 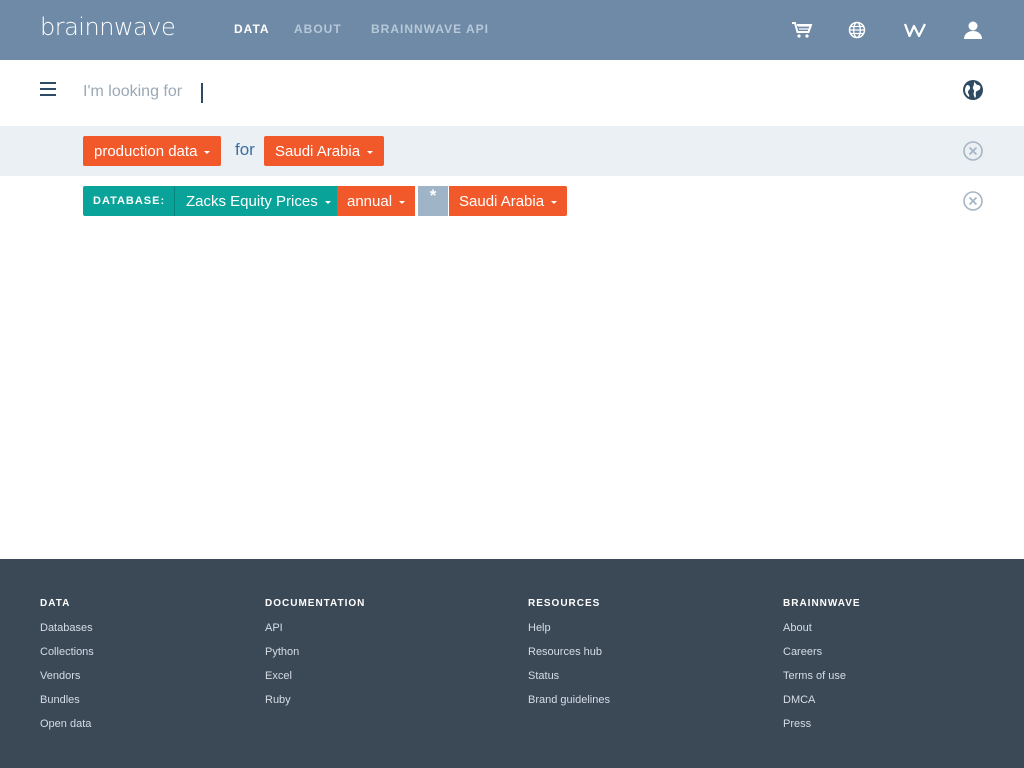 What do you see at coordinates (55, 603) in the screenshot?
I see `footer-heading: DATA` at bounding box center [55, 603].